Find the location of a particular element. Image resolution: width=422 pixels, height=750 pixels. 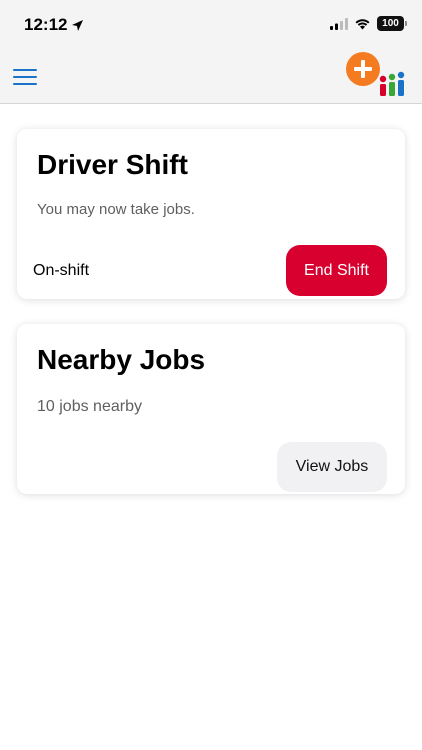

shift-status-label: On-shift is located at coordinates (61, 270).